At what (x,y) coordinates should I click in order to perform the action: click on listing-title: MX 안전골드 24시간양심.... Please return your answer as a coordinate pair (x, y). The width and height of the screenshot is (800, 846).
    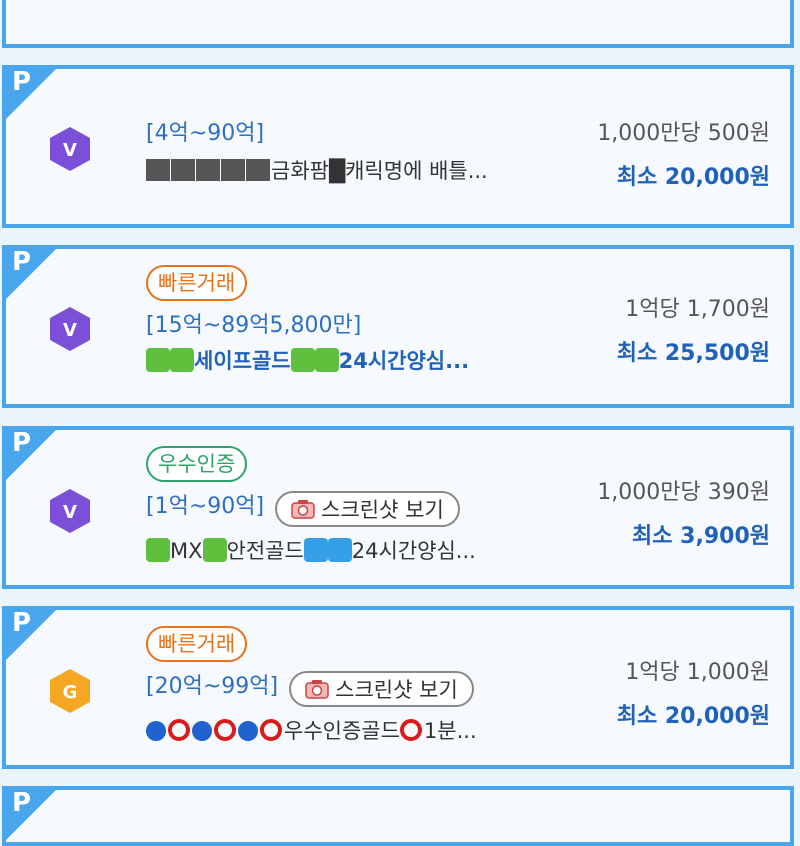
    Looking at the image, I should click on (311, 550).